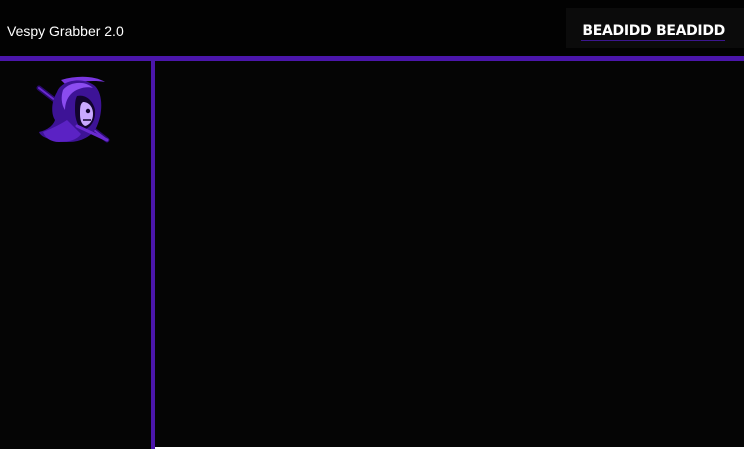 The height and width of the screenshot is (449, 744). I want to click on hooded-reaper-logo-icon, so click(73, 109).